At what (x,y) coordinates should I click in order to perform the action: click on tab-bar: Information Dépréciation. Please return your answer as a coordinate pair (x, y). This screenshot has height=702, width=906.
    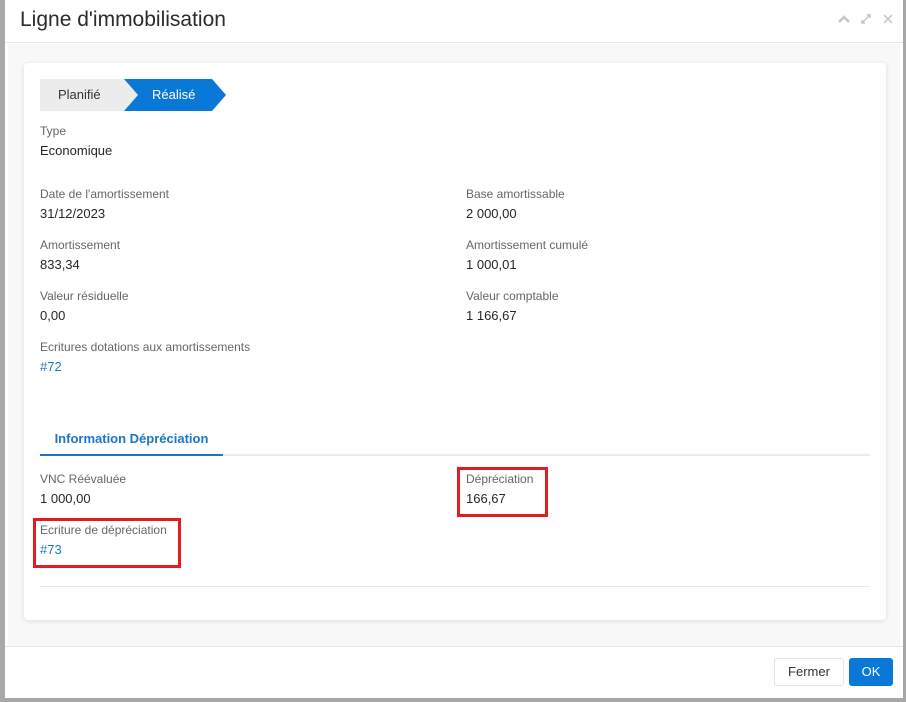
    Looking at the image, I should click on (455, 443).